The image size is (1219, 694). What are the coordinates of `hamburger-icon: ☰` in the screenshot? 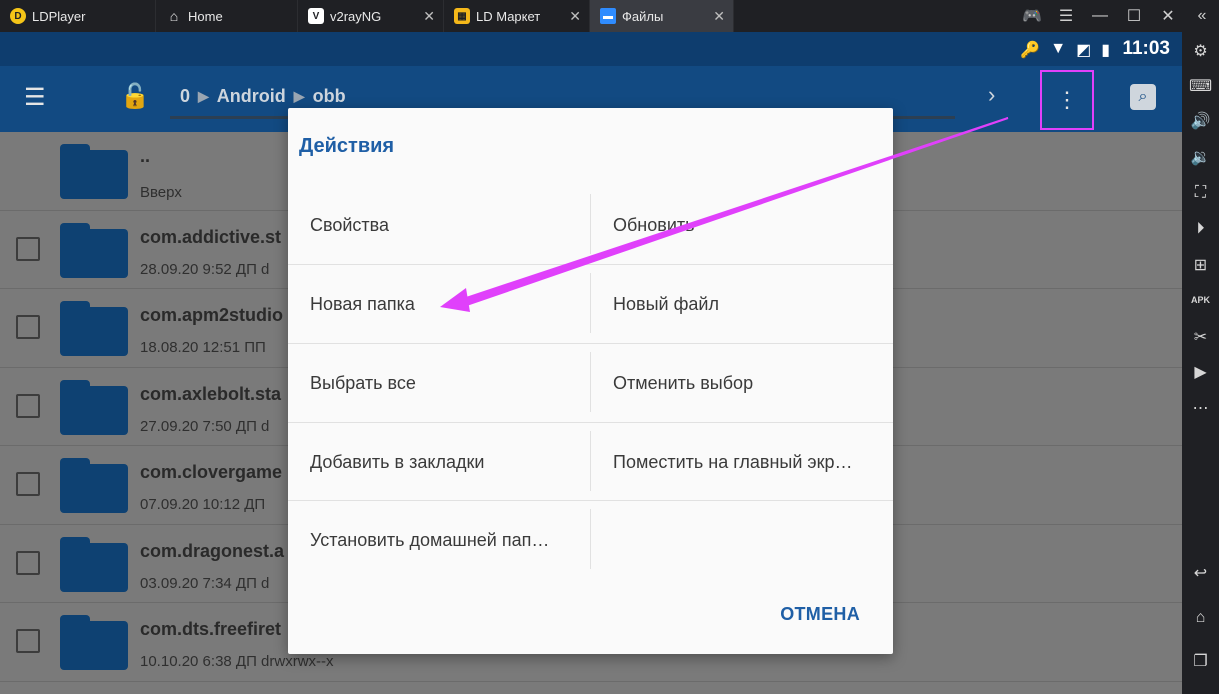 It's located at (1066, 16).